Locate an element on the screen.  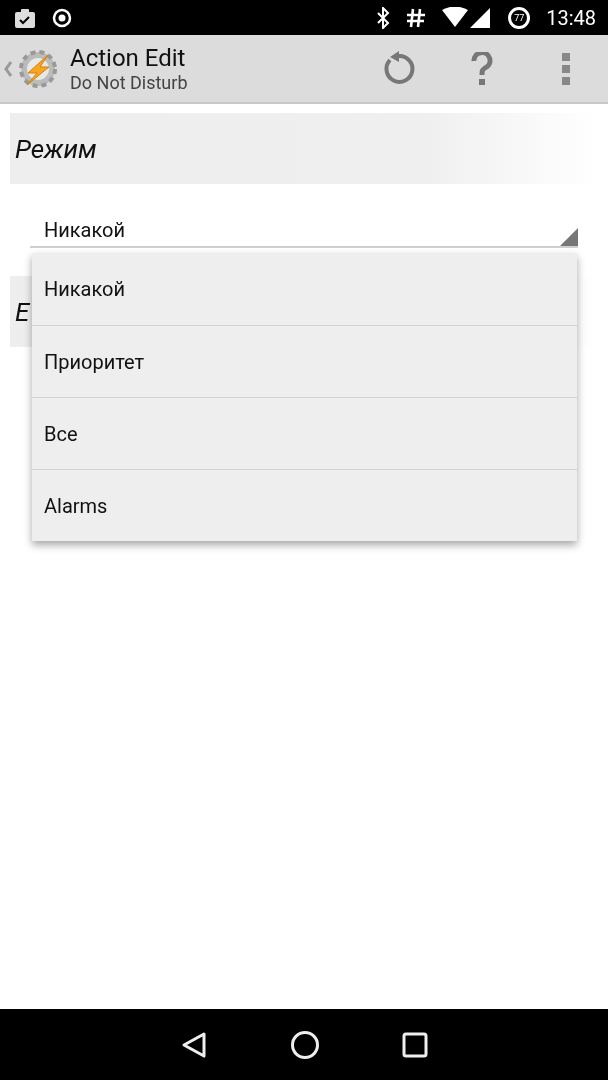
hash-icon is located at coordinates (416, 17).